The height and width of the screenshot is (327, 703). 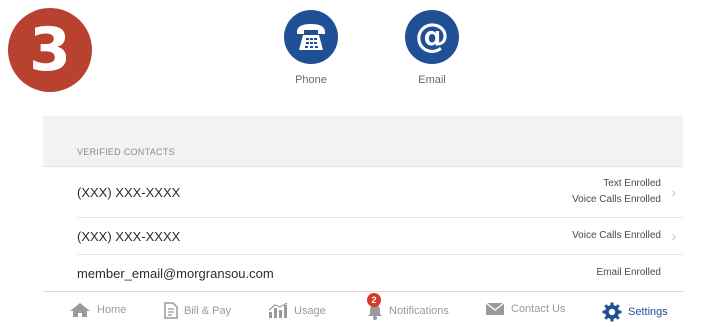 I want to click on telephone-icon, so click(x=311, y=37).